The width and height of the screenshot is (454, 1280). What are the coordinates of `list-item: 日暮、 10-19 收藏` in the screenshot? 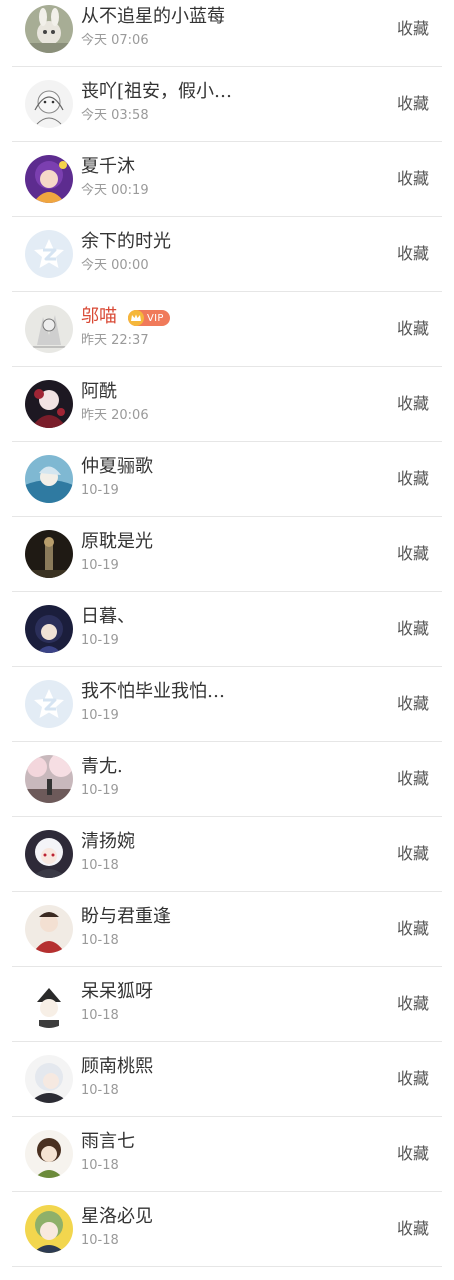 It's located at (227, 629).